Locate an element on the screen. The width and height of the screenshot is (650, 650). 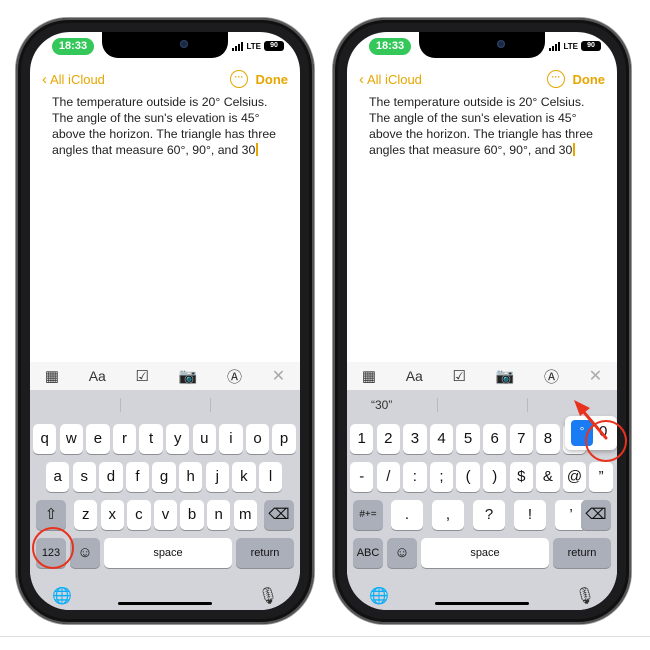
key: b is located at coordinates (192, 515).